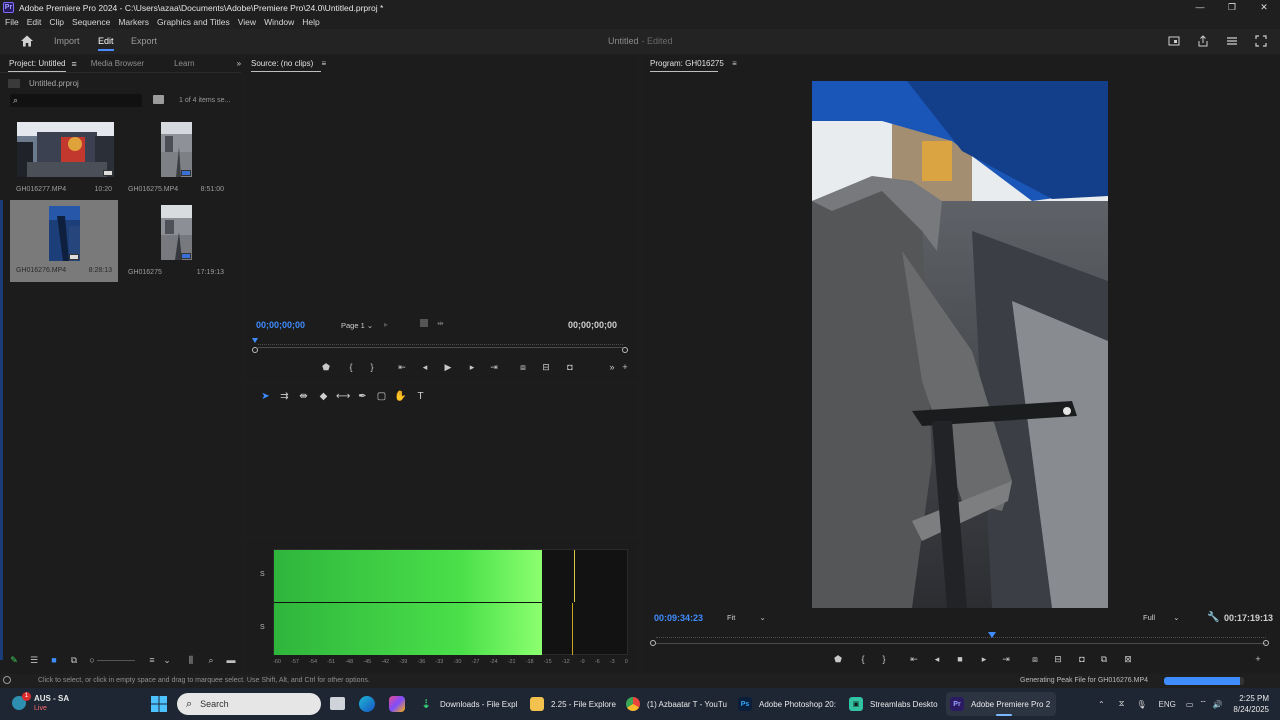  I want to click on share-icon, so click(1203, 41).